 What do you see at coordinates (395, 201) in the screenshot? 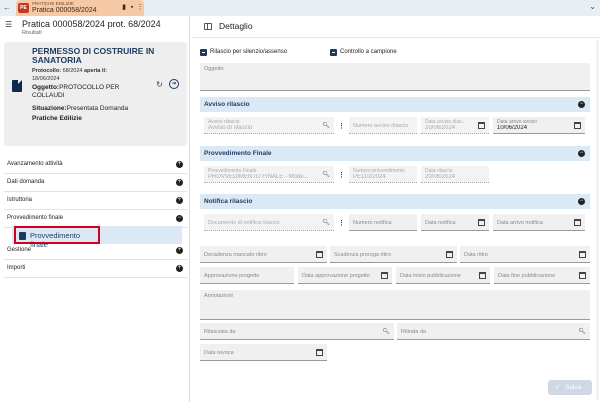
I see `section-notifica-rilascio: Notifica rilascio −` at bounding box center [395, 201].